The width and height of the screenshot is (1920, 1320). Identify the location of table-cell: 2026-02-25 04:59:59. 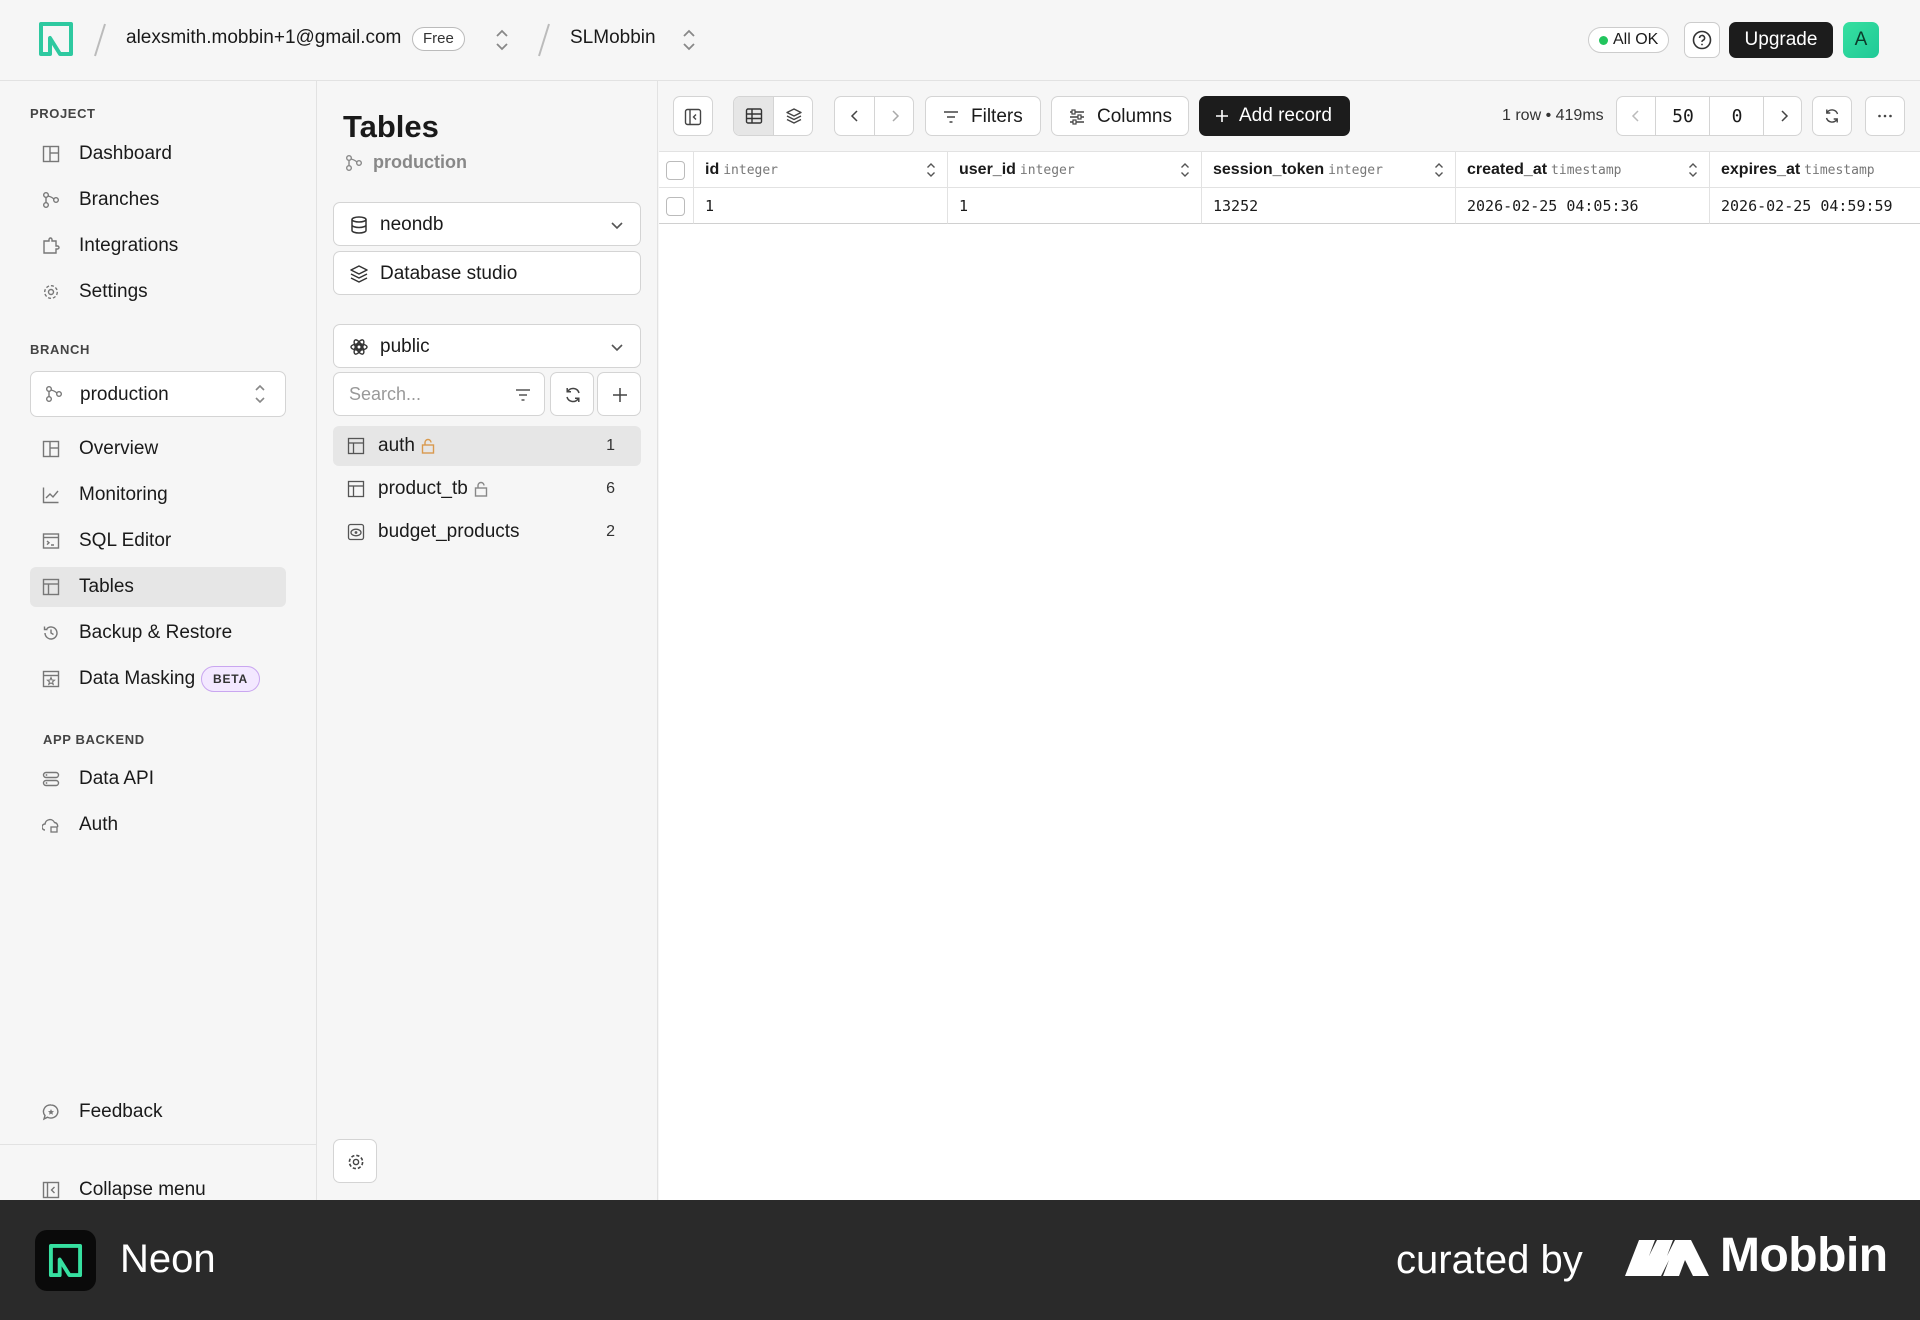
(1815, 206).